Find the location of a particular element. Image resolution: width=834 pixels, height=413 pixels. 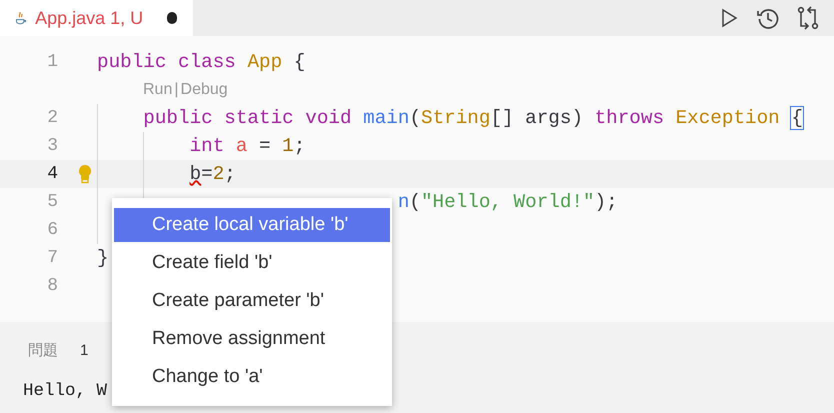

line-number: 3 is located at coordinates (52, 146).